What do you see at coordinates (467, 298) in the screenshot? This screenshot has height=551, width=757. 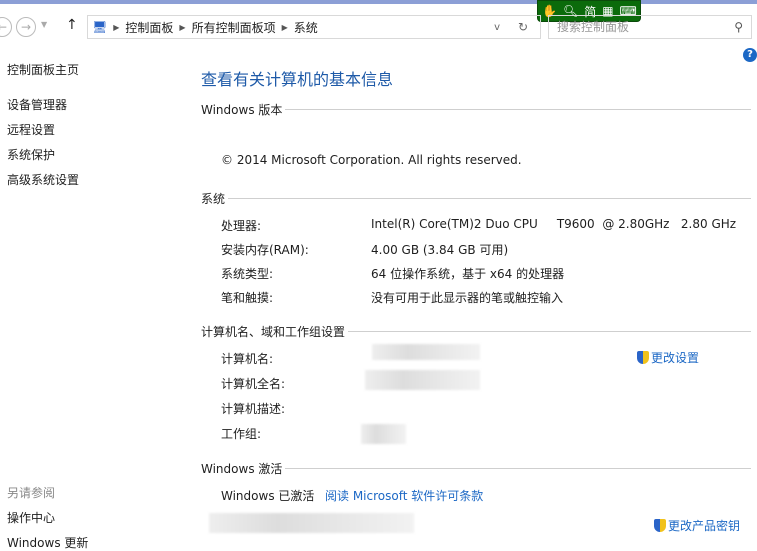 I see `pen-touch-value: 没有可用于此显示器的笔或触控输入` at bounding box center [467, 298].